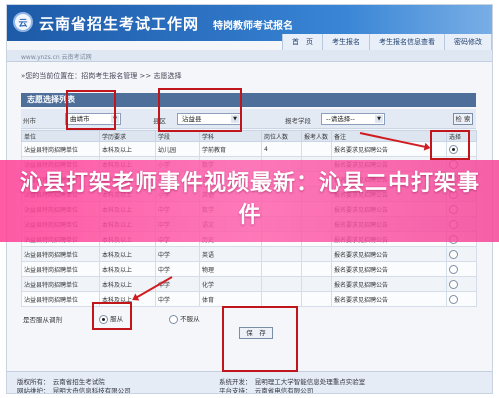  I want to click on dispatch-no-label: 不服从, so click(190, 319).